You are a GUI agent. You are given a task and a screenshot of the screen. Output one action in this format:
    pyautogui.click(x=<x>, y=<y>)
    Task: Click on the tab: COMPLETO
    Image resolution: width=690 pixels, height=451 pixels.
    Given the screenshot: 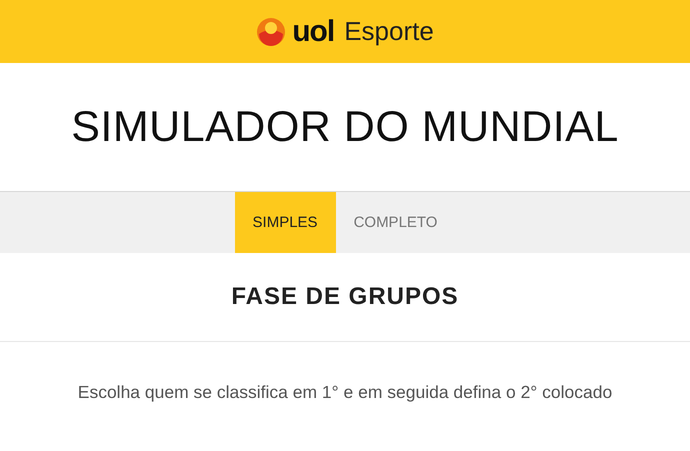 What is the action you would take?
    pyautogui.click(x=396, y=222)
    